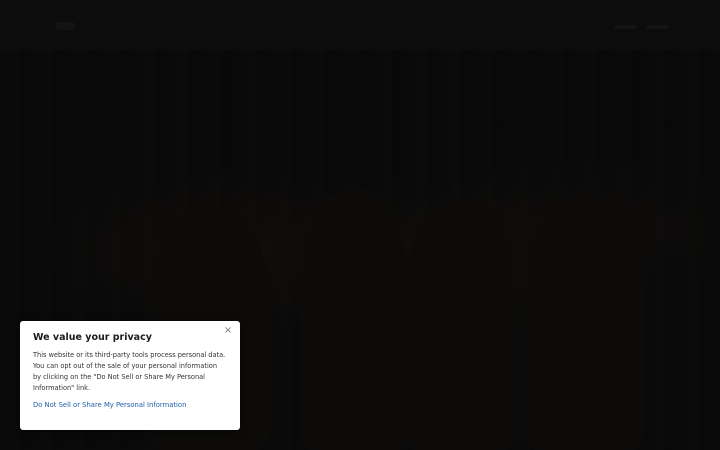  Describe the element at coordinates (228, 331) in the screenshot. I see `close-icon: ×` at that location.